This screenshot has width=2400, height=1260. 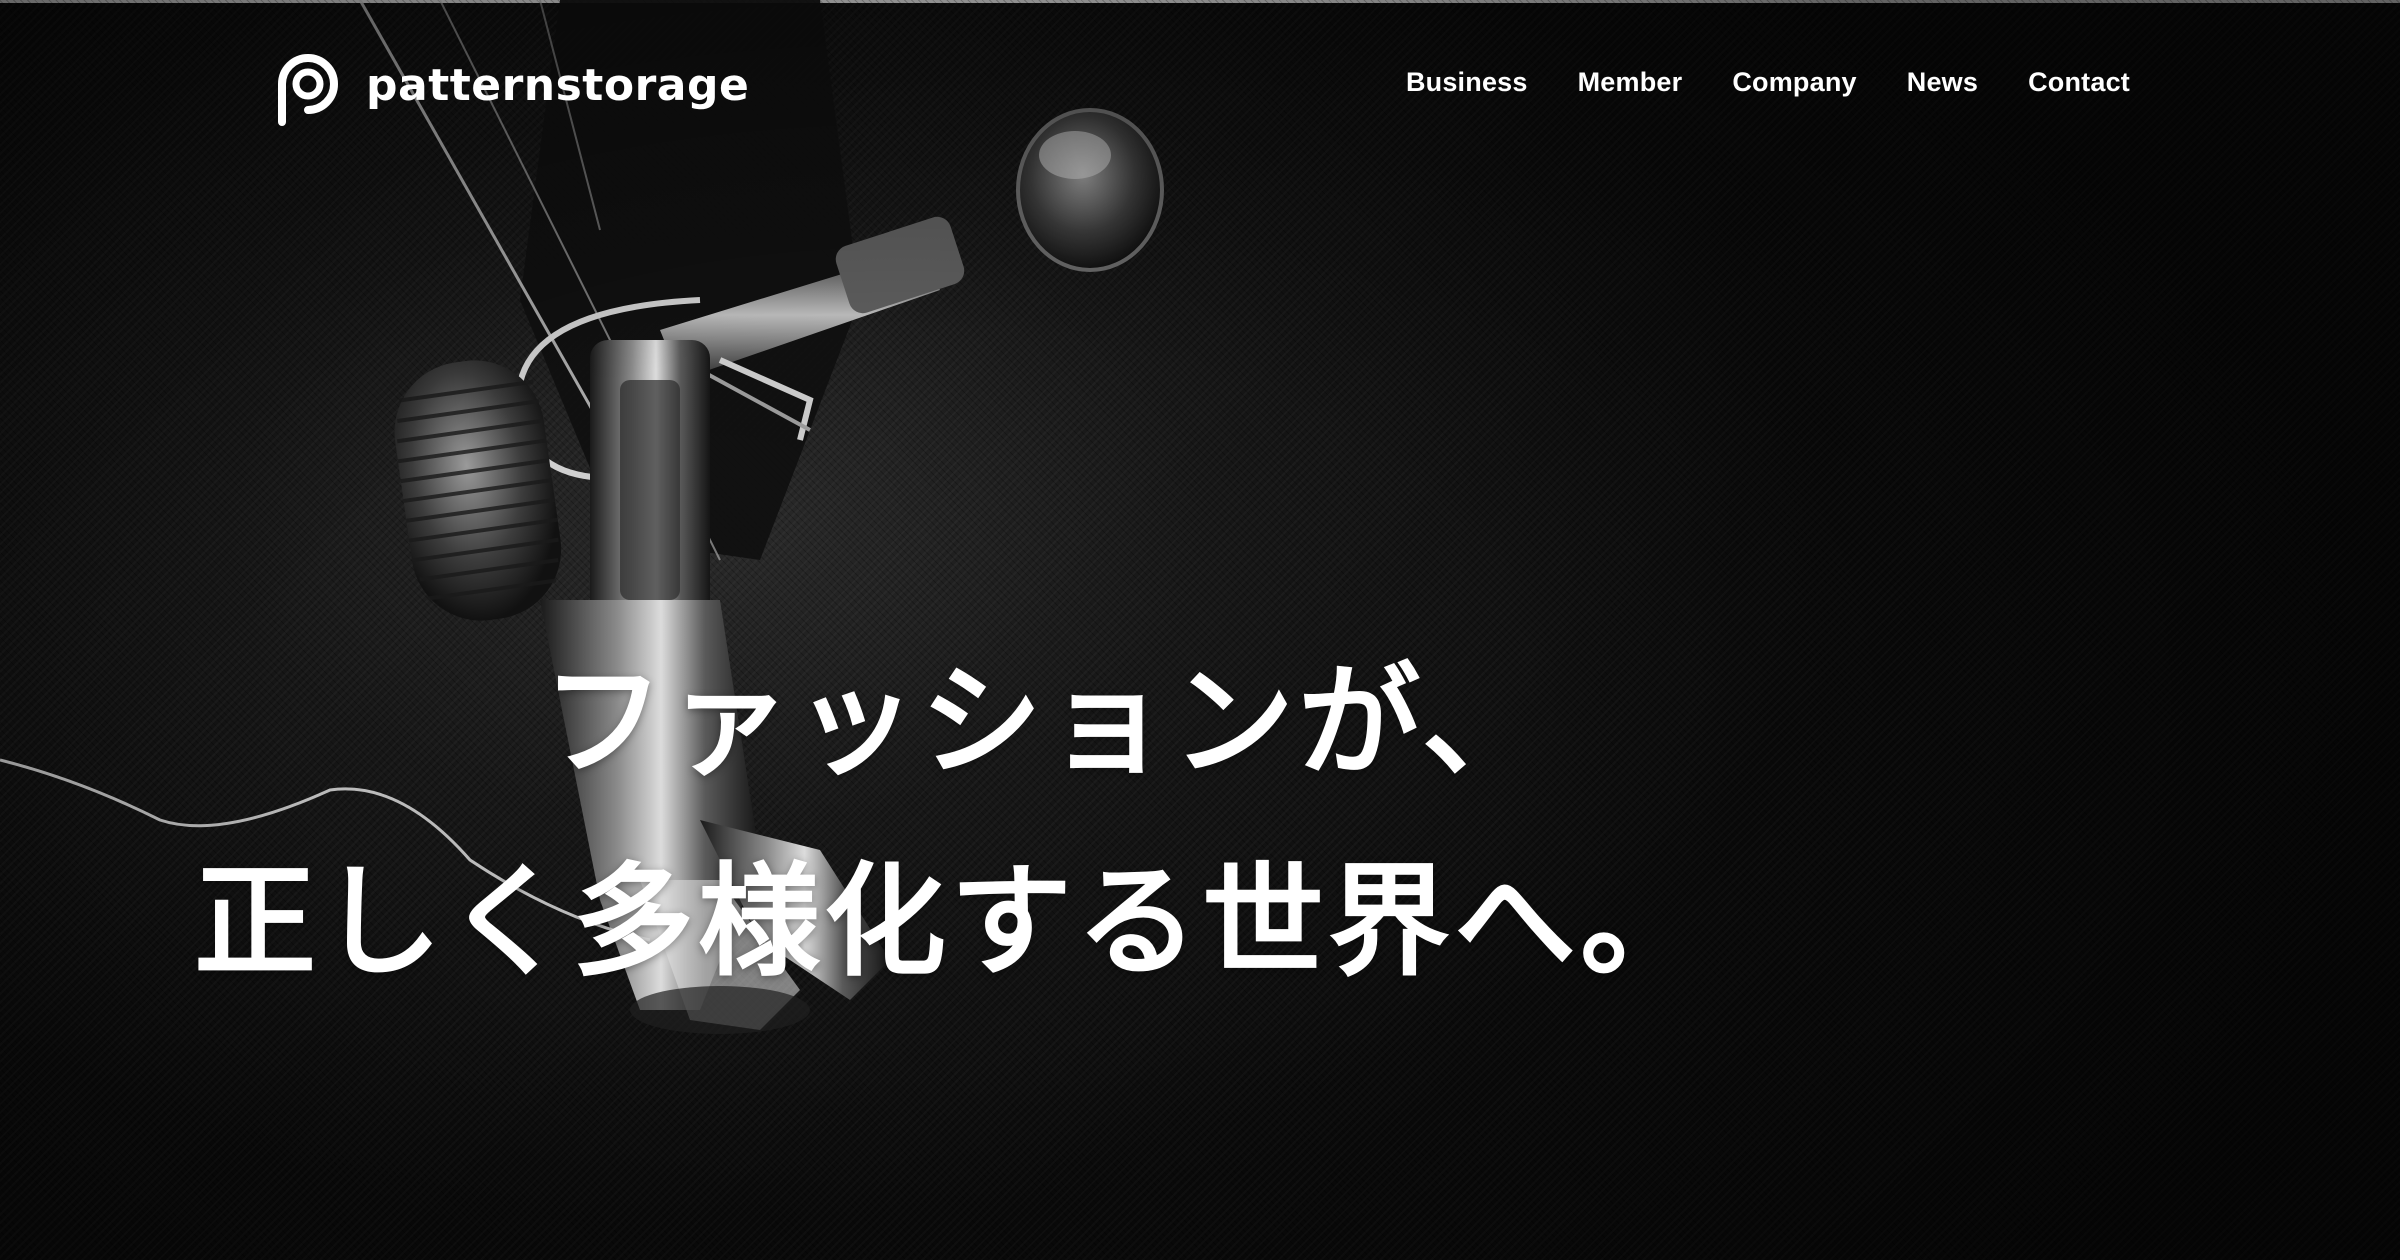 I want to click on nav-member: Member, so click(x=1630, y=82).